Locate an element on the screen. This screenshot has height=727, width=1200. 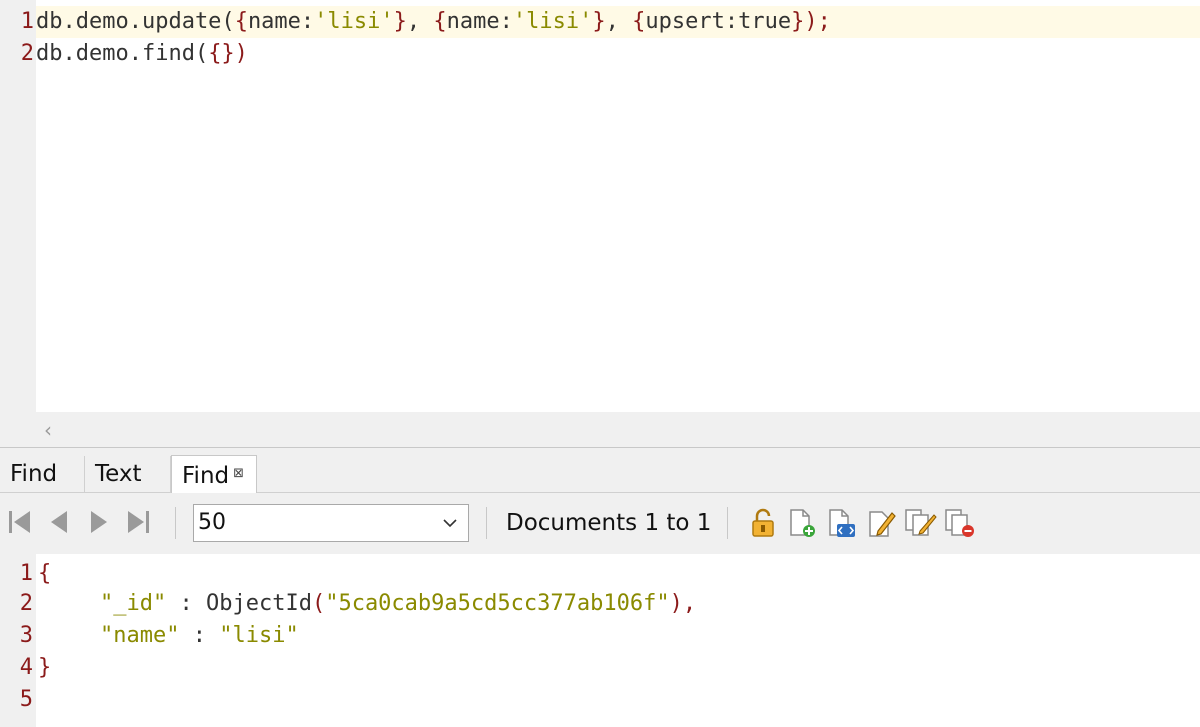
previous-page-icon is located at coordinates (59, 522).